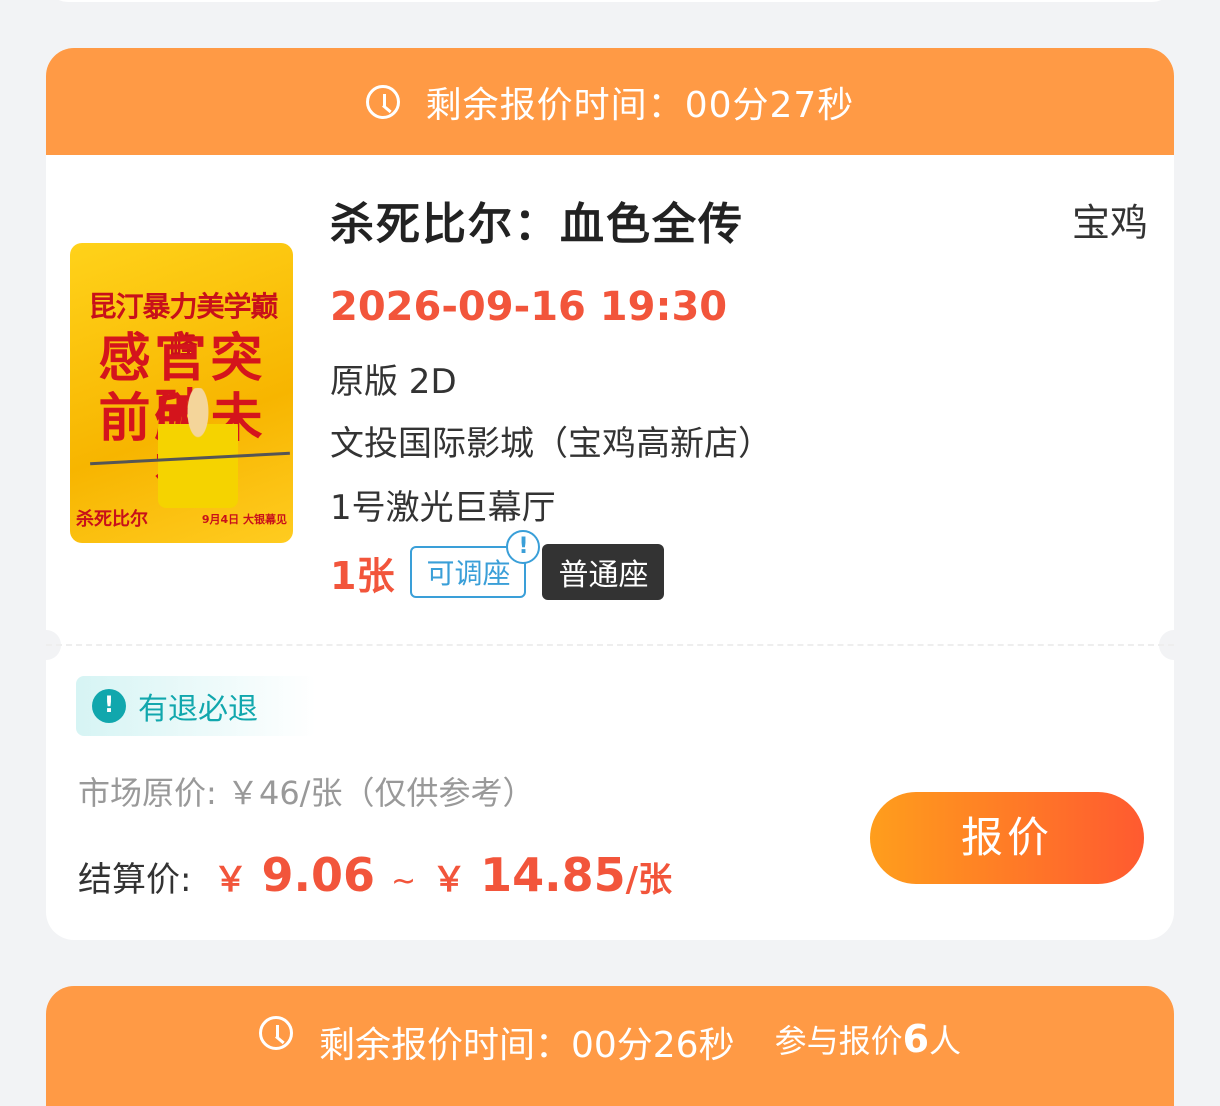  I want to click on poster-figure, so click(198, 448).